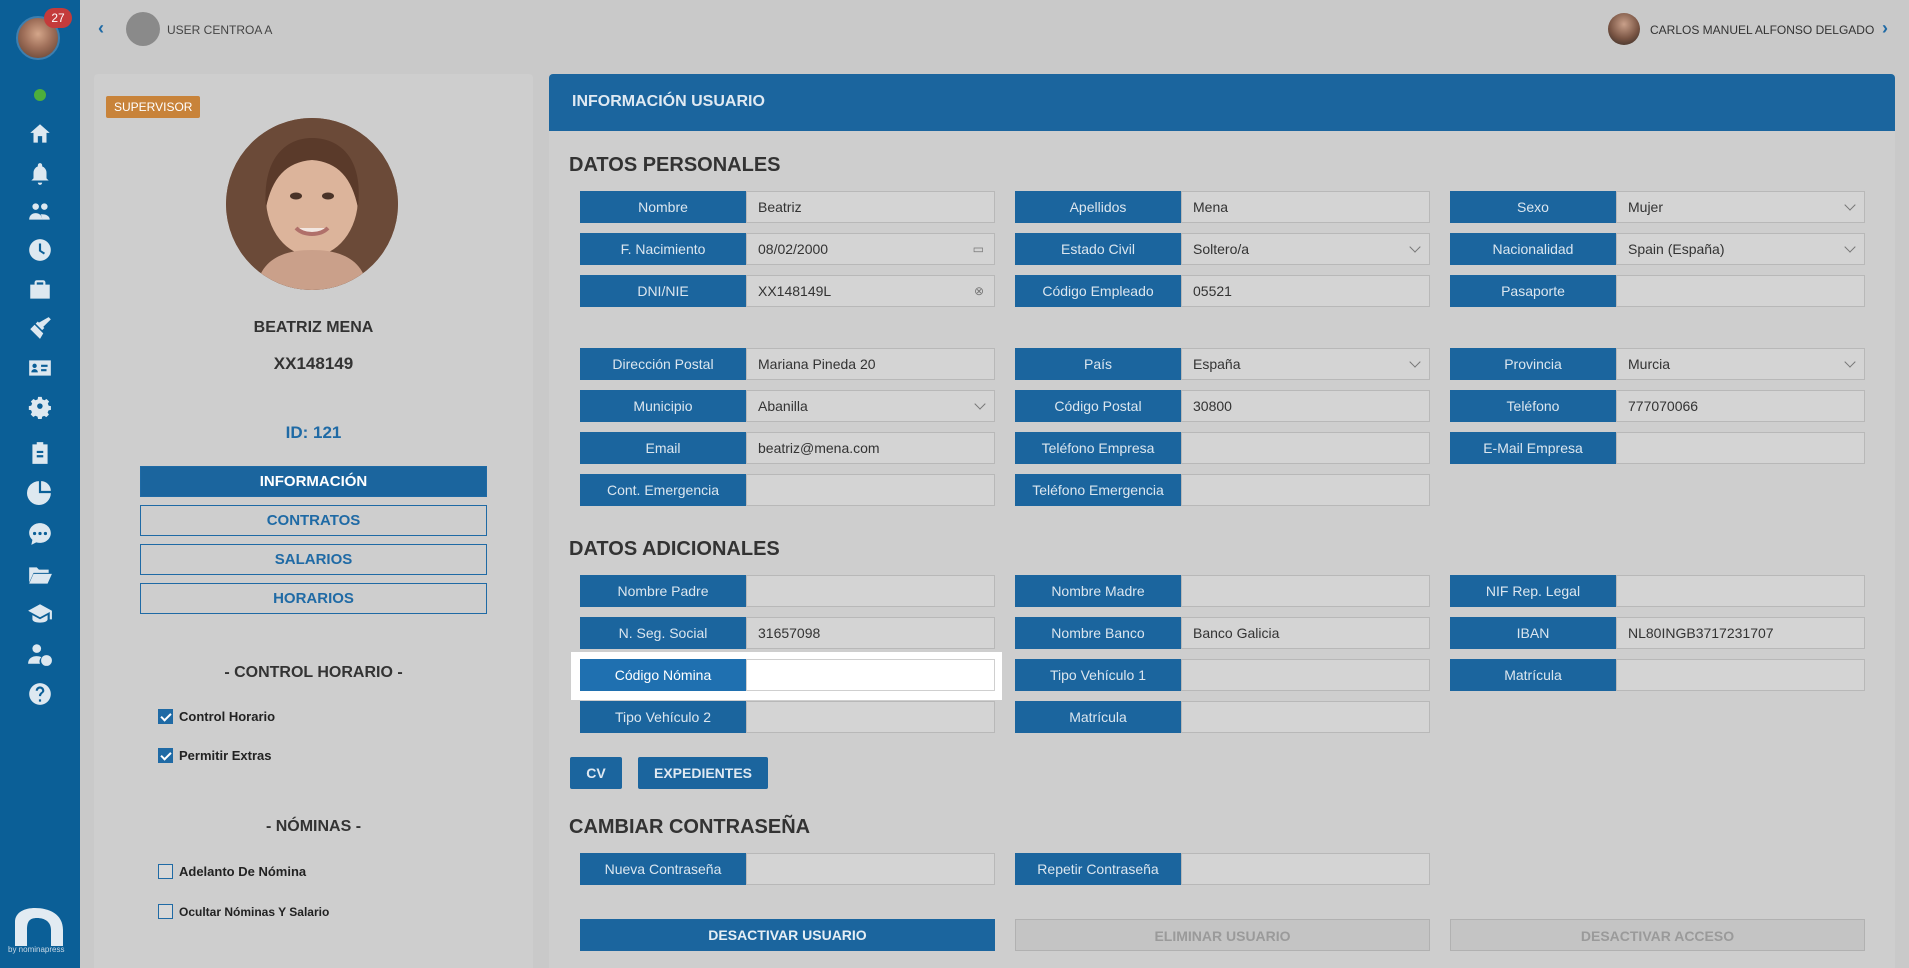  What do you see at coordinates (870, 717) in the screenshot?
I see `tipo-vehiculo-2-input` at bounding box center [870, 717].